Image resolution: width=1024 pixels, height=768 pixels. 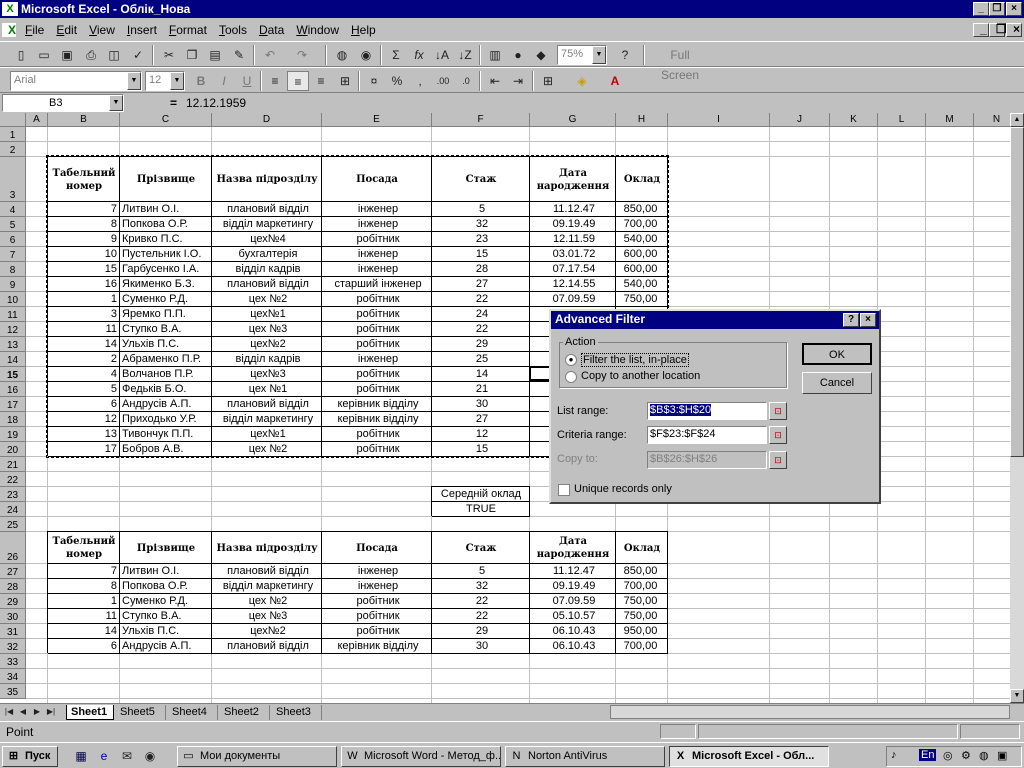 What do you see at coordinates (104, 756) in the screenshot?
I see `ie-icon: e` at bounding box center [104, 756].